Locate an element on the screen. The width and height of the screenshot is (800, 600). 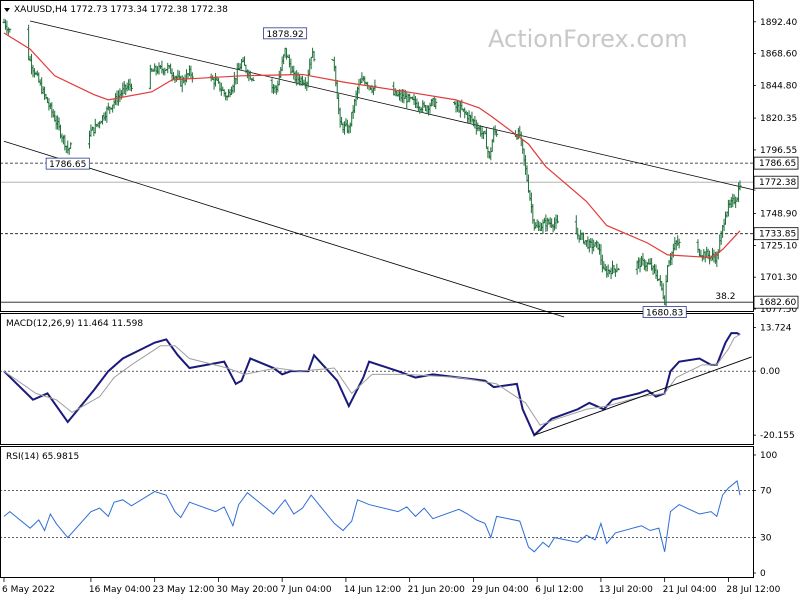
macd-axis-label: 0.00 is located at coordinates (770, 372).